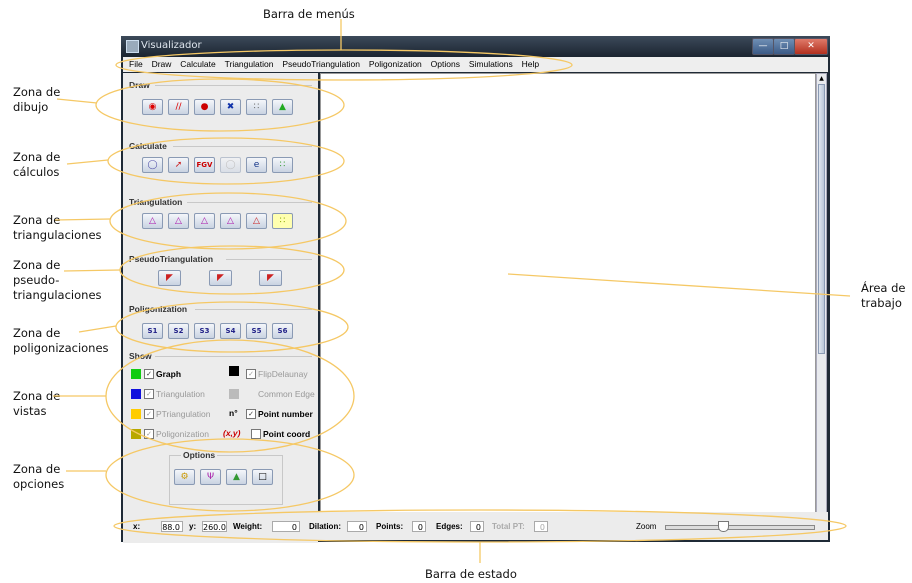 This screenshot has height=583, width=912. I want to click on poly-button-3: S3, so click(204, 331).